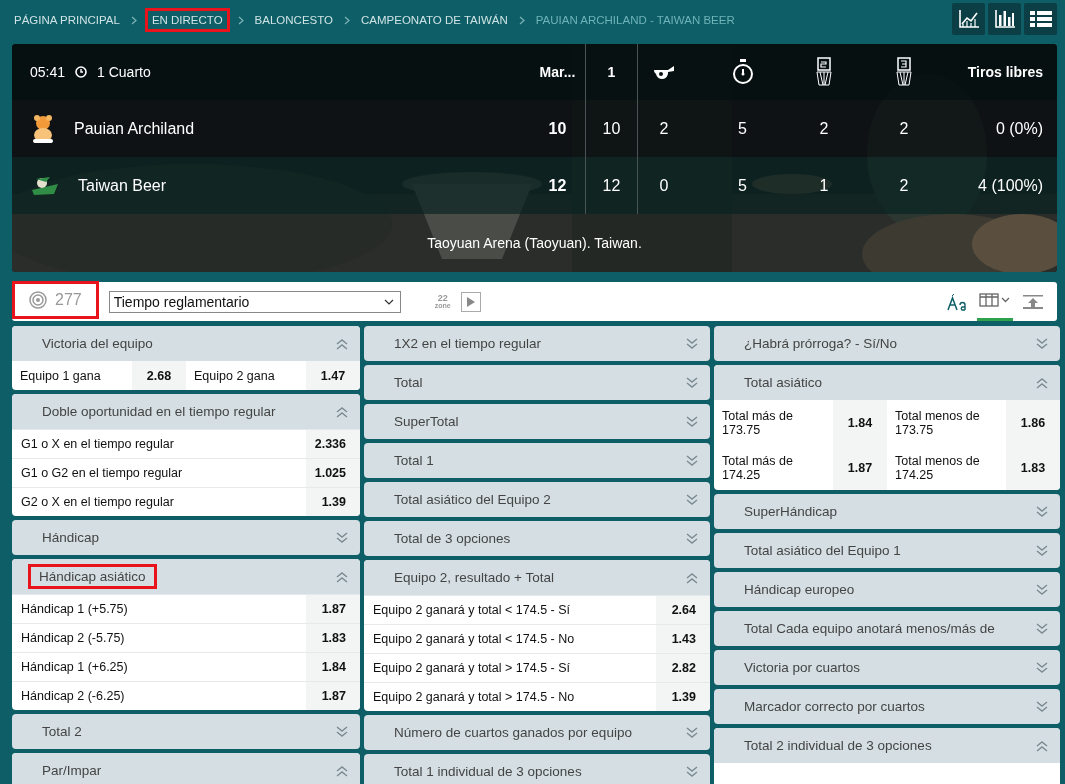 This screenshot has height=784, width=1065. Describe the element at coordinates (683, 668) in the screenshot. I see `odds-button: 2.82` at that location.